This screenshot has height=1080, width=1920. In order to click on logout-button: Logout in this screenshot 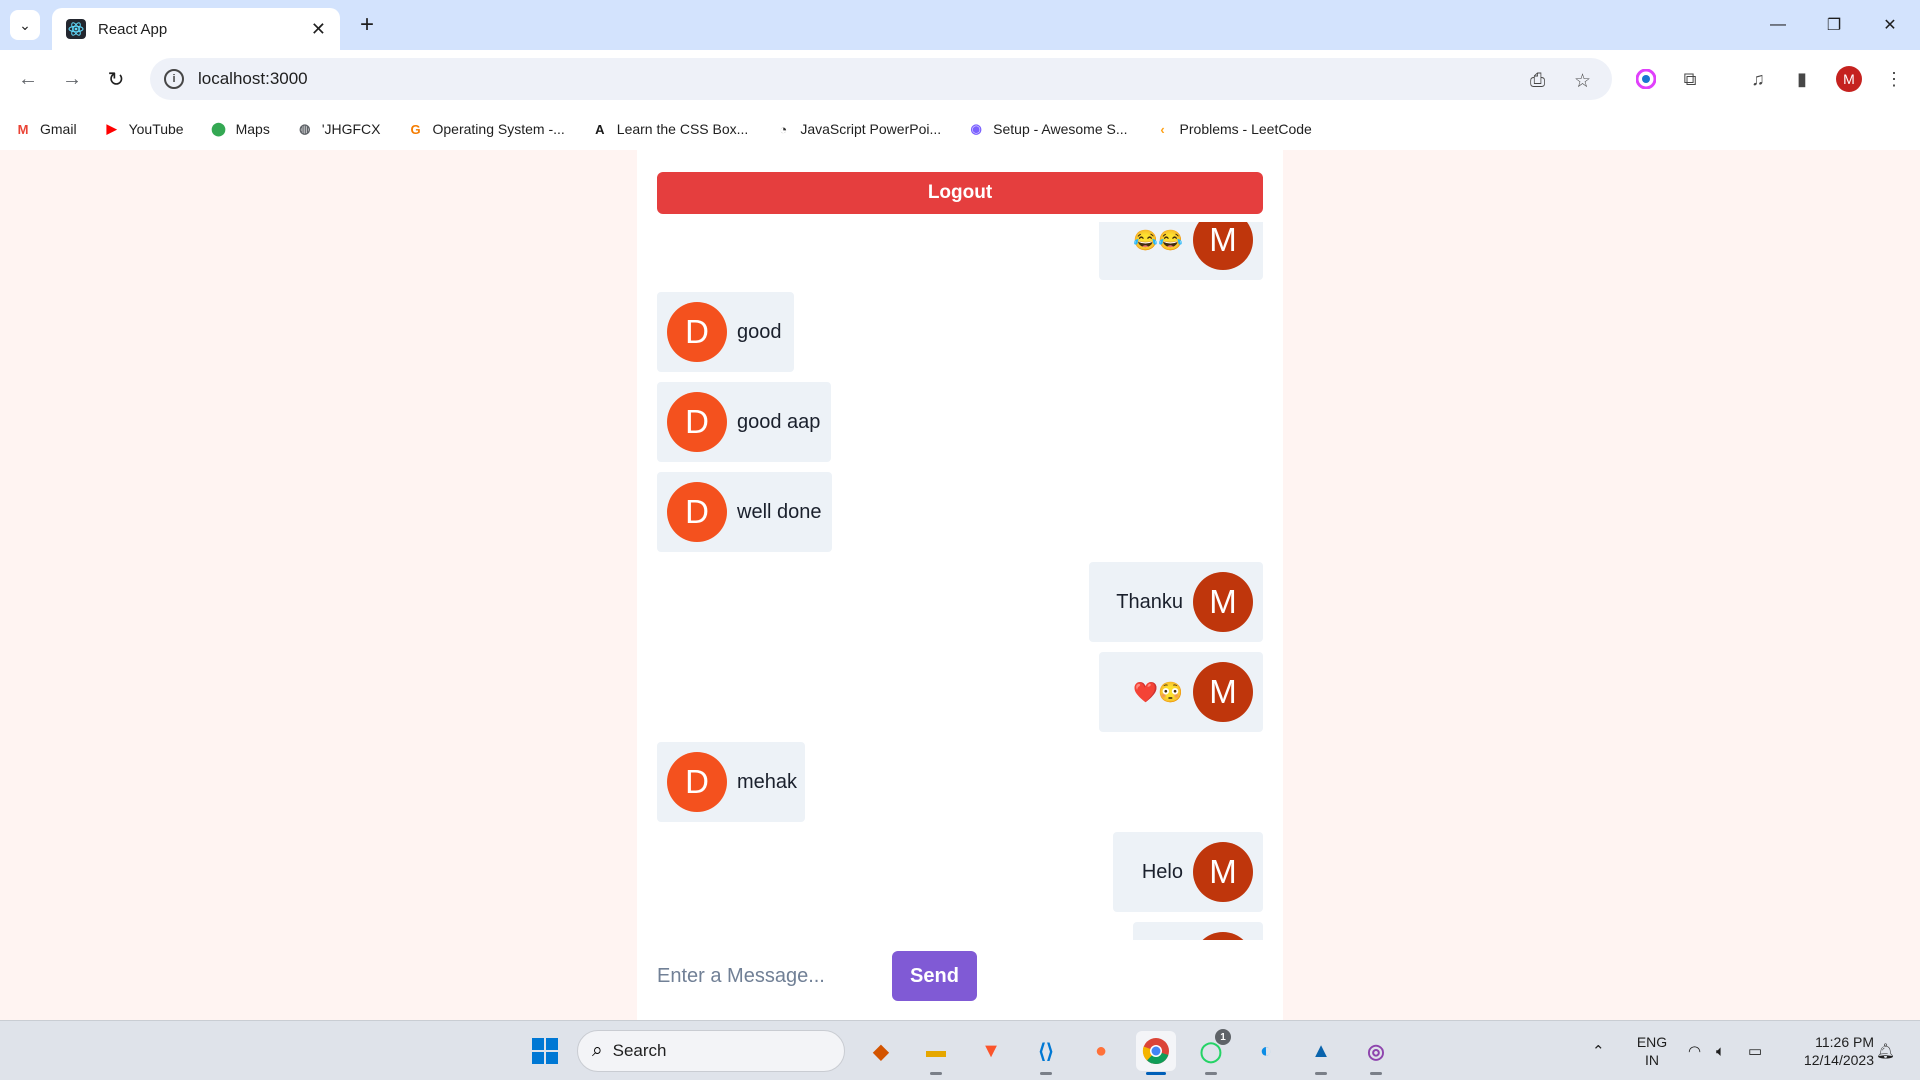, I will do `click(960, 193)`.